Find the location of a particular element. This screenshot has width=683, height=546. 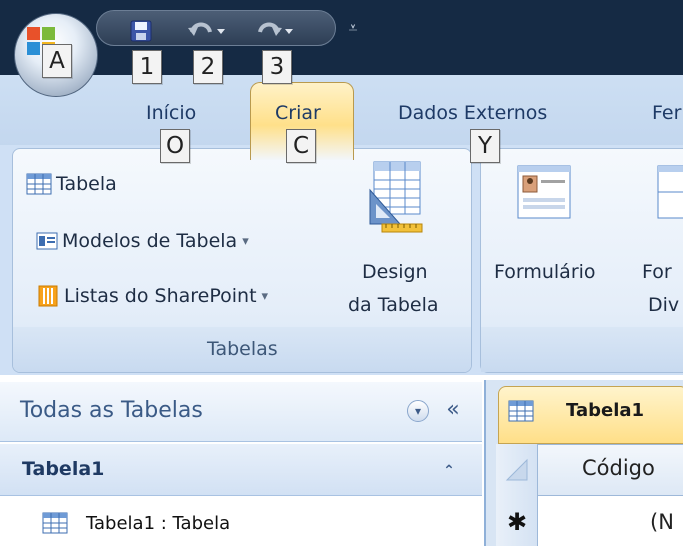

nav-item-label: Tabela1 : Tabela is located at coordinates (158, 523).